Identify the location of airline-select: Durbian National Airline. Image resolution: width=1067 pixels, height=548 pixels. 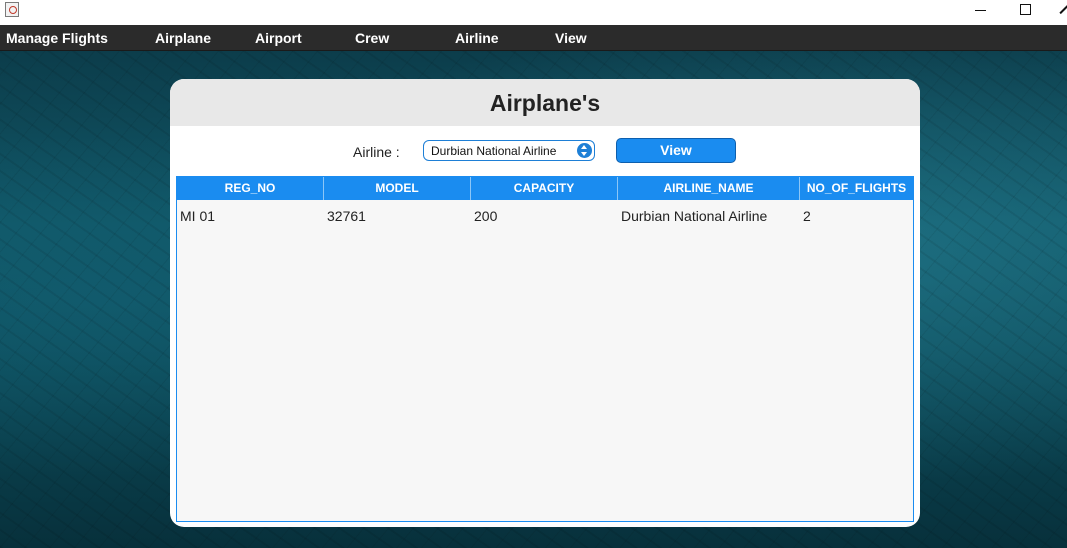
(509, 150).